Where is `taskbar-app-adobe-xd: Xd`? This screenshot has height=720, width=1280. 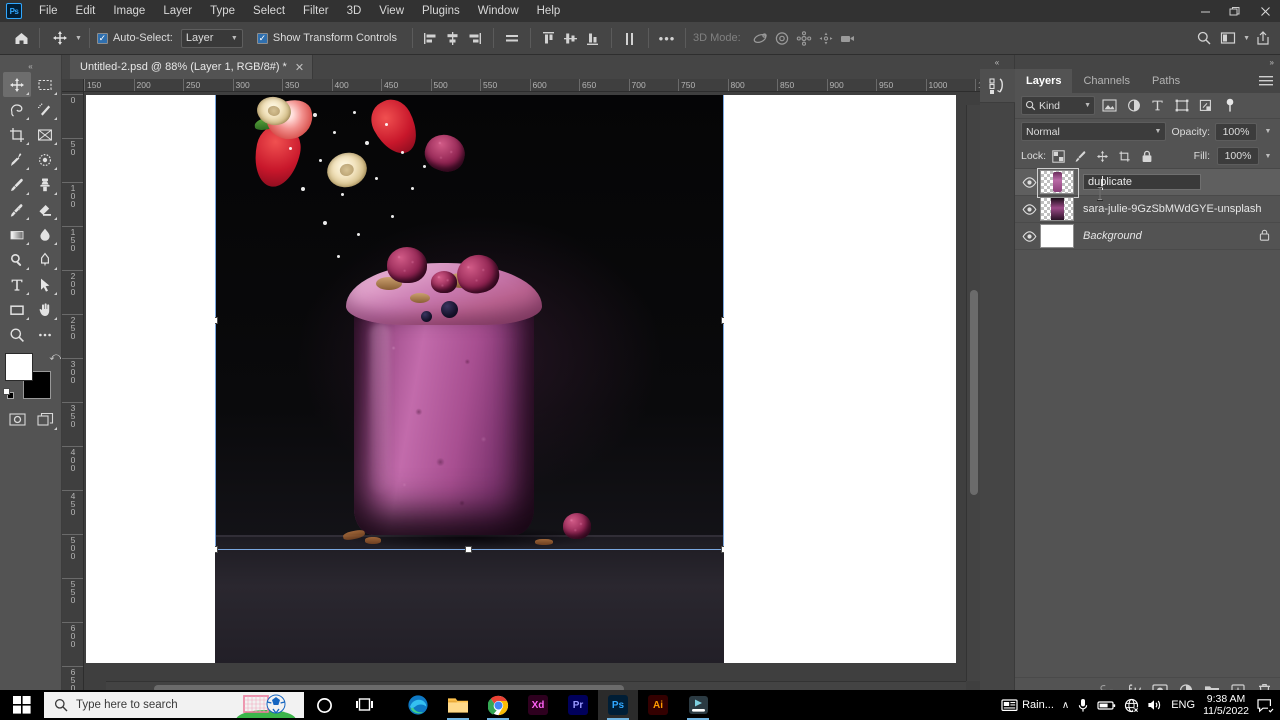
taskbar-app-adobe-xd: Xd is located at coordinates (538, 705).